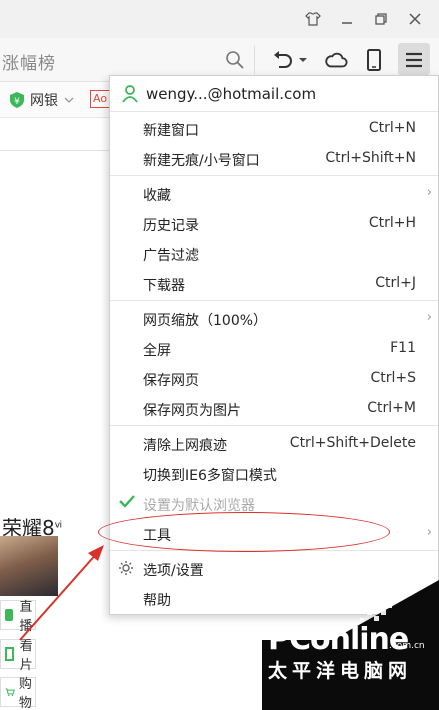 The height and width of the screenshot is (710, 439). I want to click on bookmark-ad-badge: Ao, so click(100, 99).